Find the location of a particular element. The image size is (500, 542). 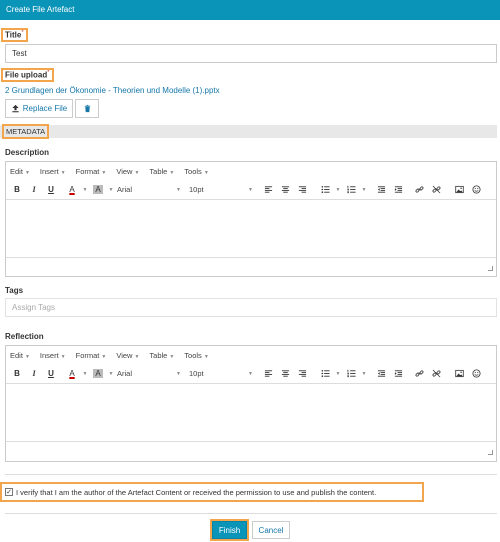

menu-insert-label: Insert is located at coordinates (49, 355).